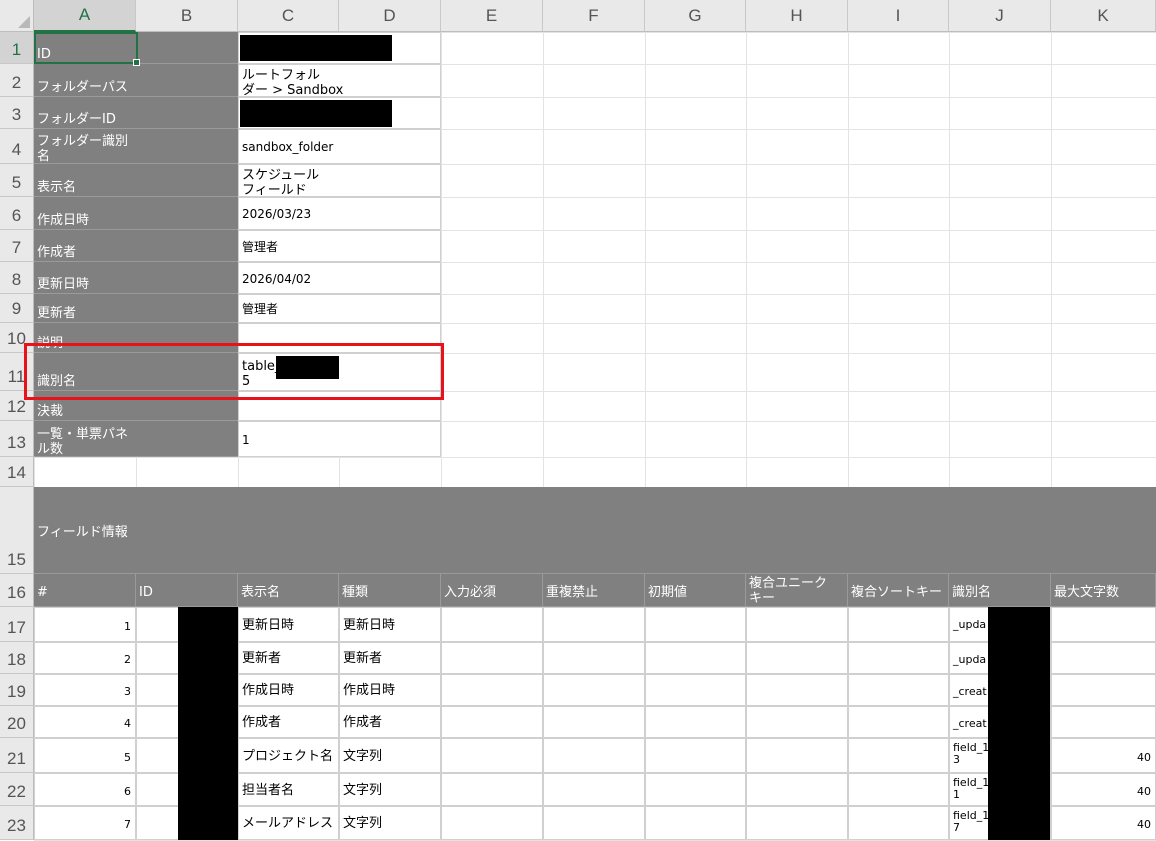 The width and height of the screenshot is (1156, 841). What do you see at coordinates (17, 658) in the screenshot?
I see `row-header-18: 18` at bounding box center [17, 658].